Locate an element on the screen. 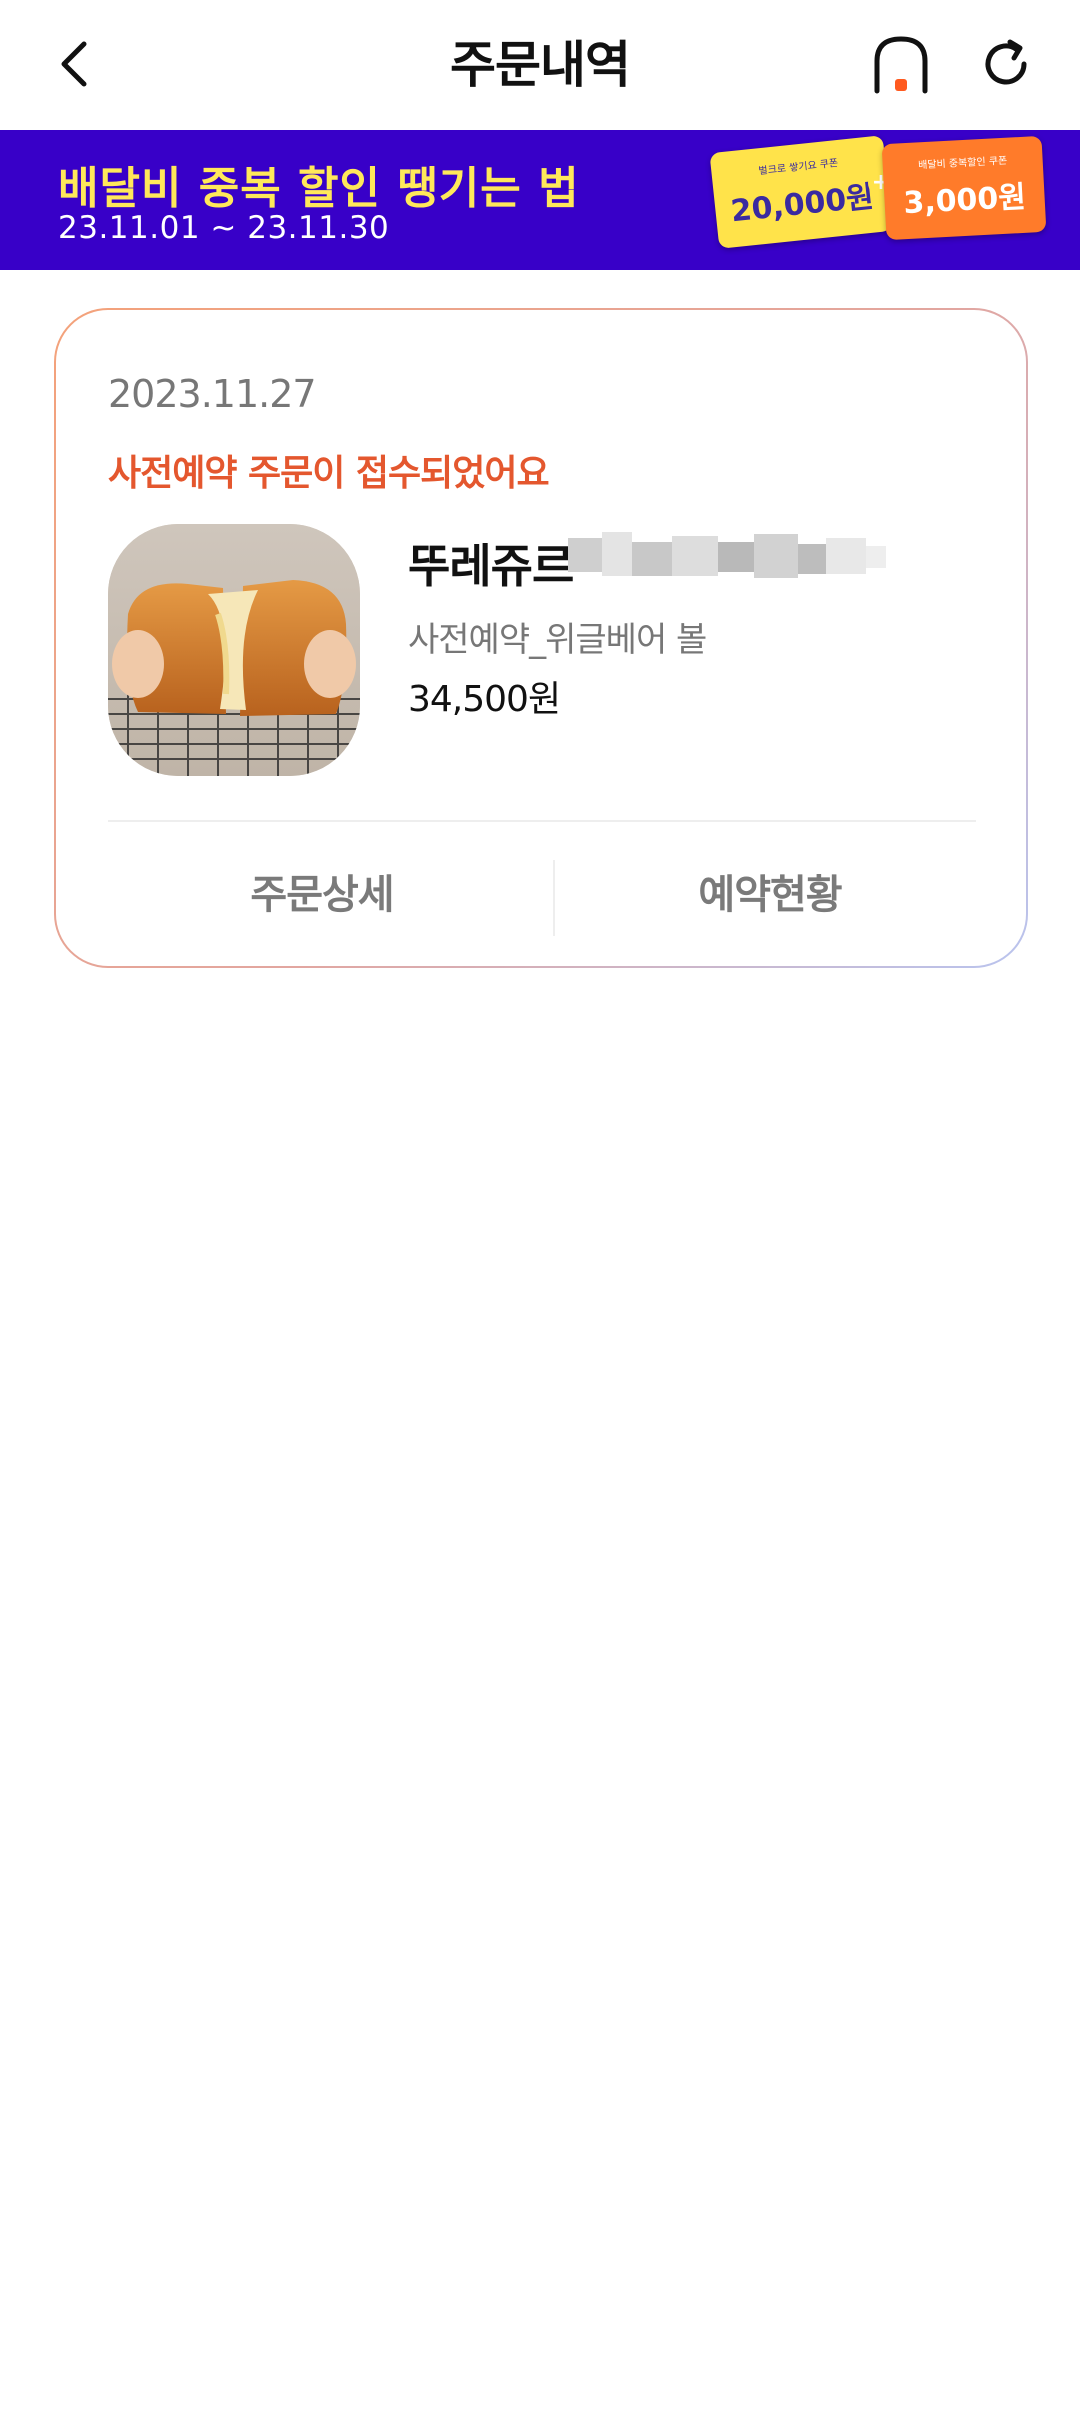  redacted-text-mask is located at coordinates (727, 555).